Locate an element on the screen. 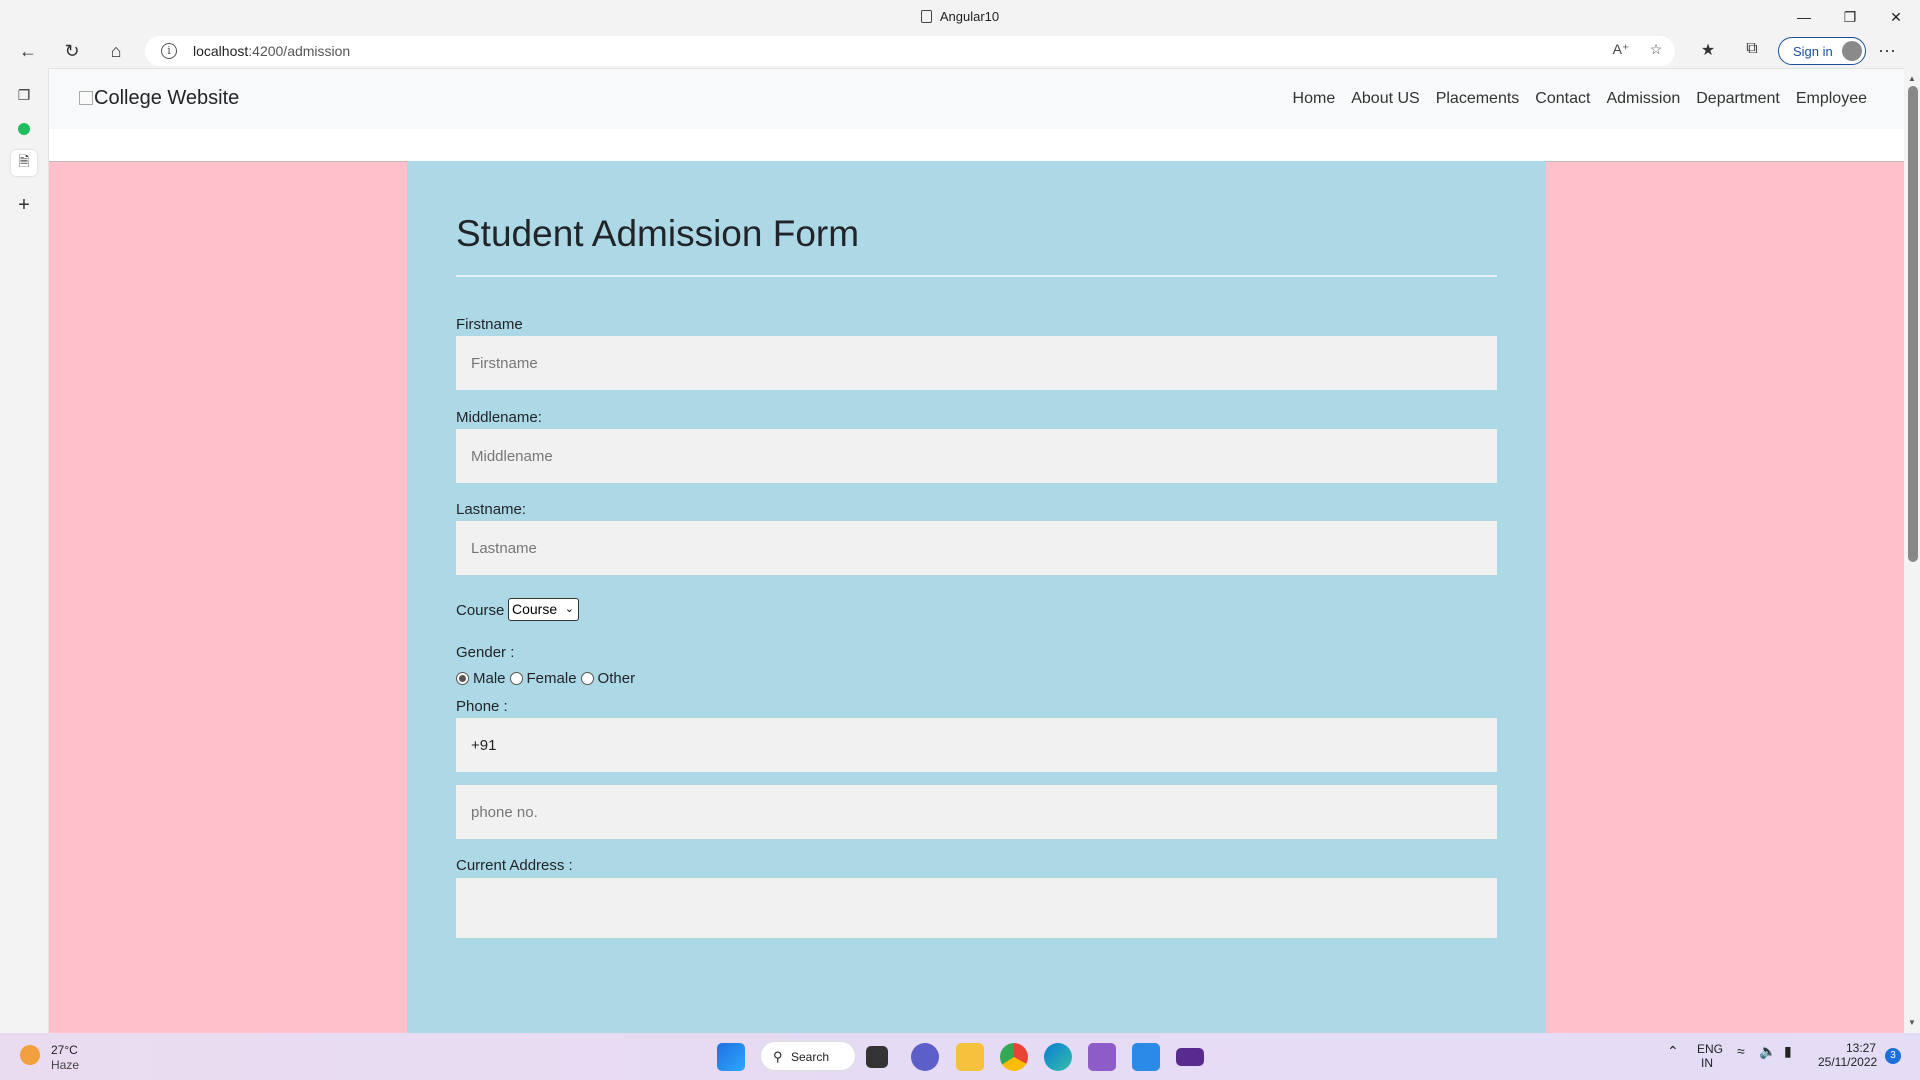  extension-icon is located at coordinates (24, 129).